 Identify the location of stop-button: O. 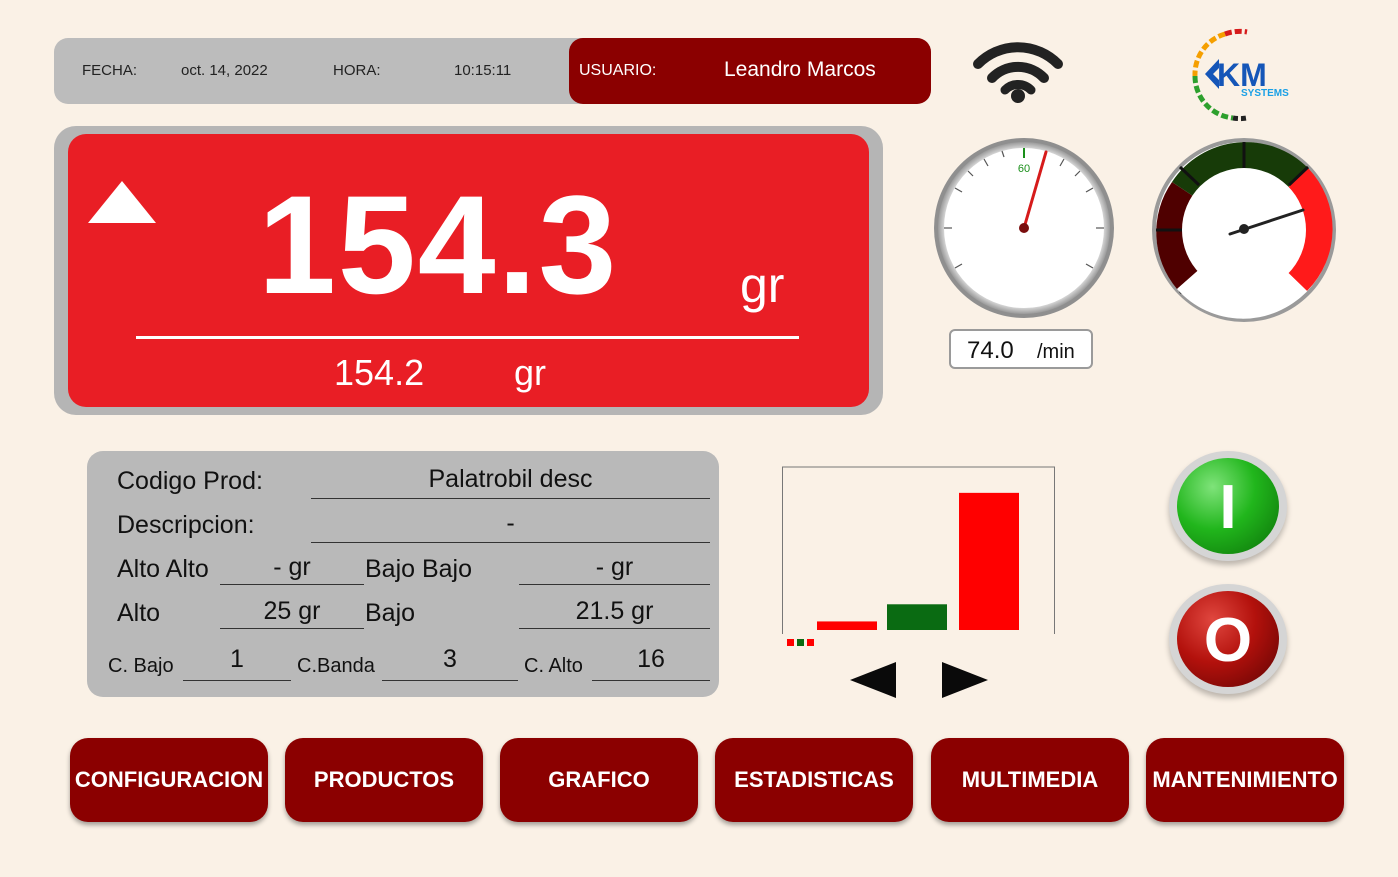
(1228, 639).